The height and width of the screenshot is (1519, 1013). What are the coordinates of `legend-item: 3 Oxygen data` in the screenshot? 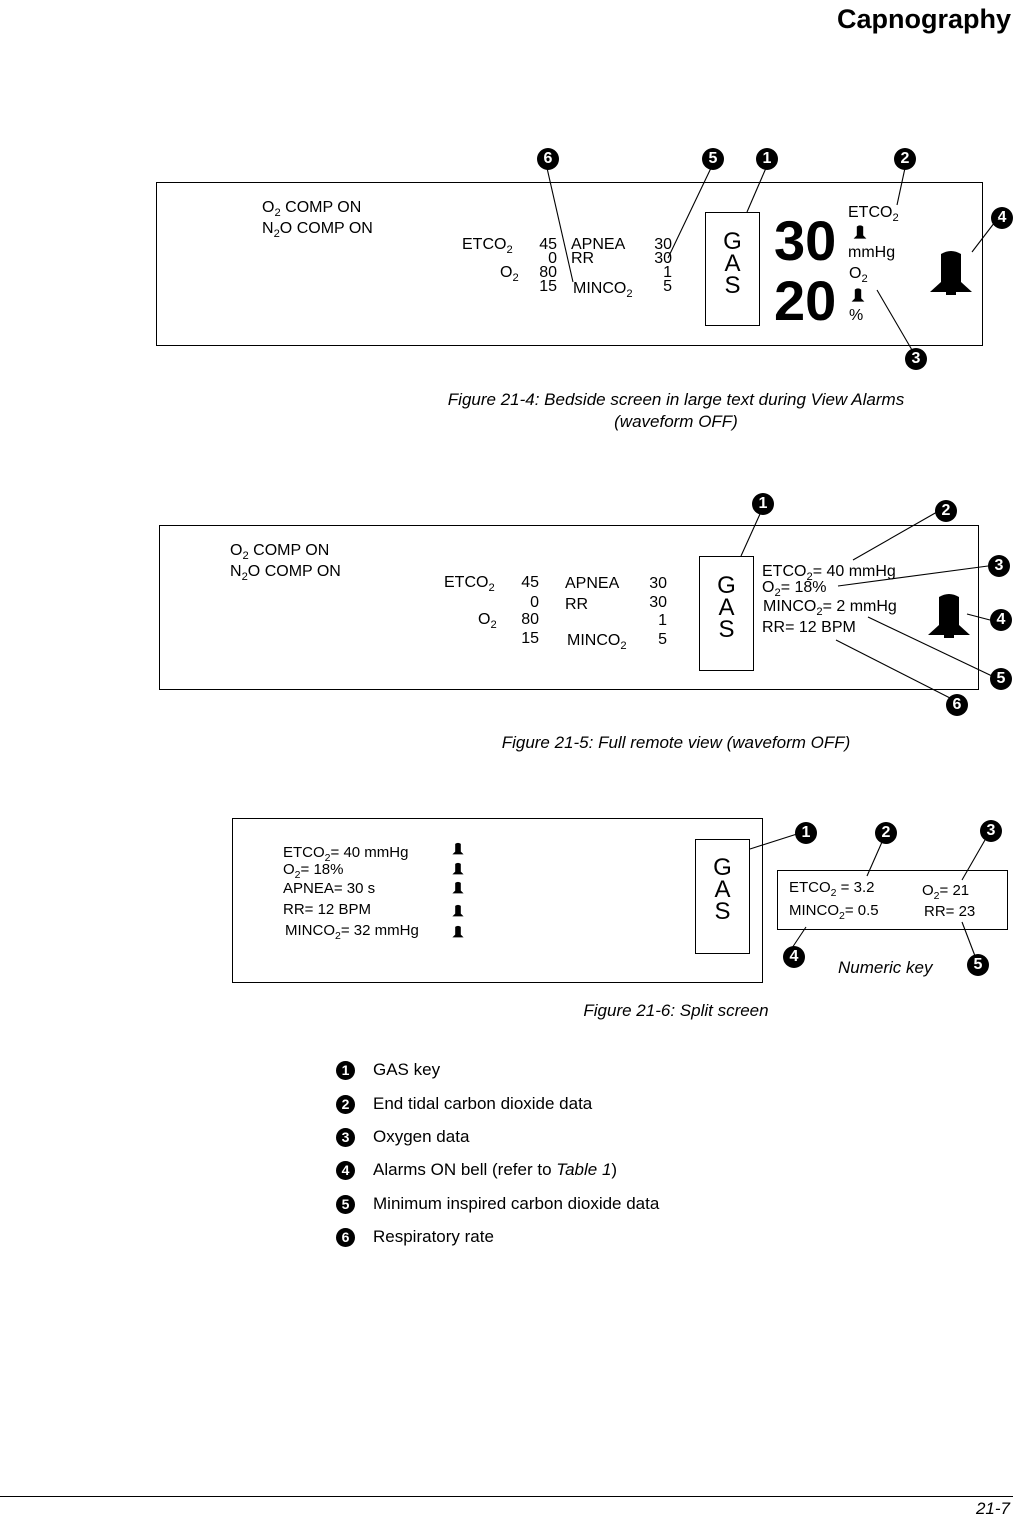 It's located at (402, 1137).